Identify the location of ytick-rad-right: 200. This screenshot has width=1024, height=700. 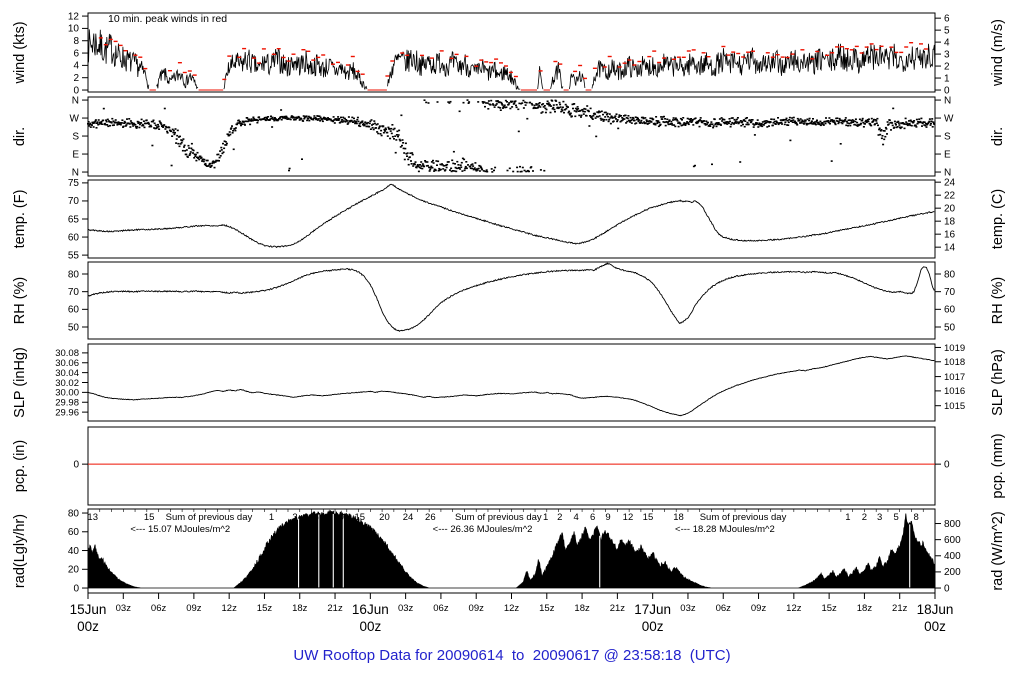
(952, 572).